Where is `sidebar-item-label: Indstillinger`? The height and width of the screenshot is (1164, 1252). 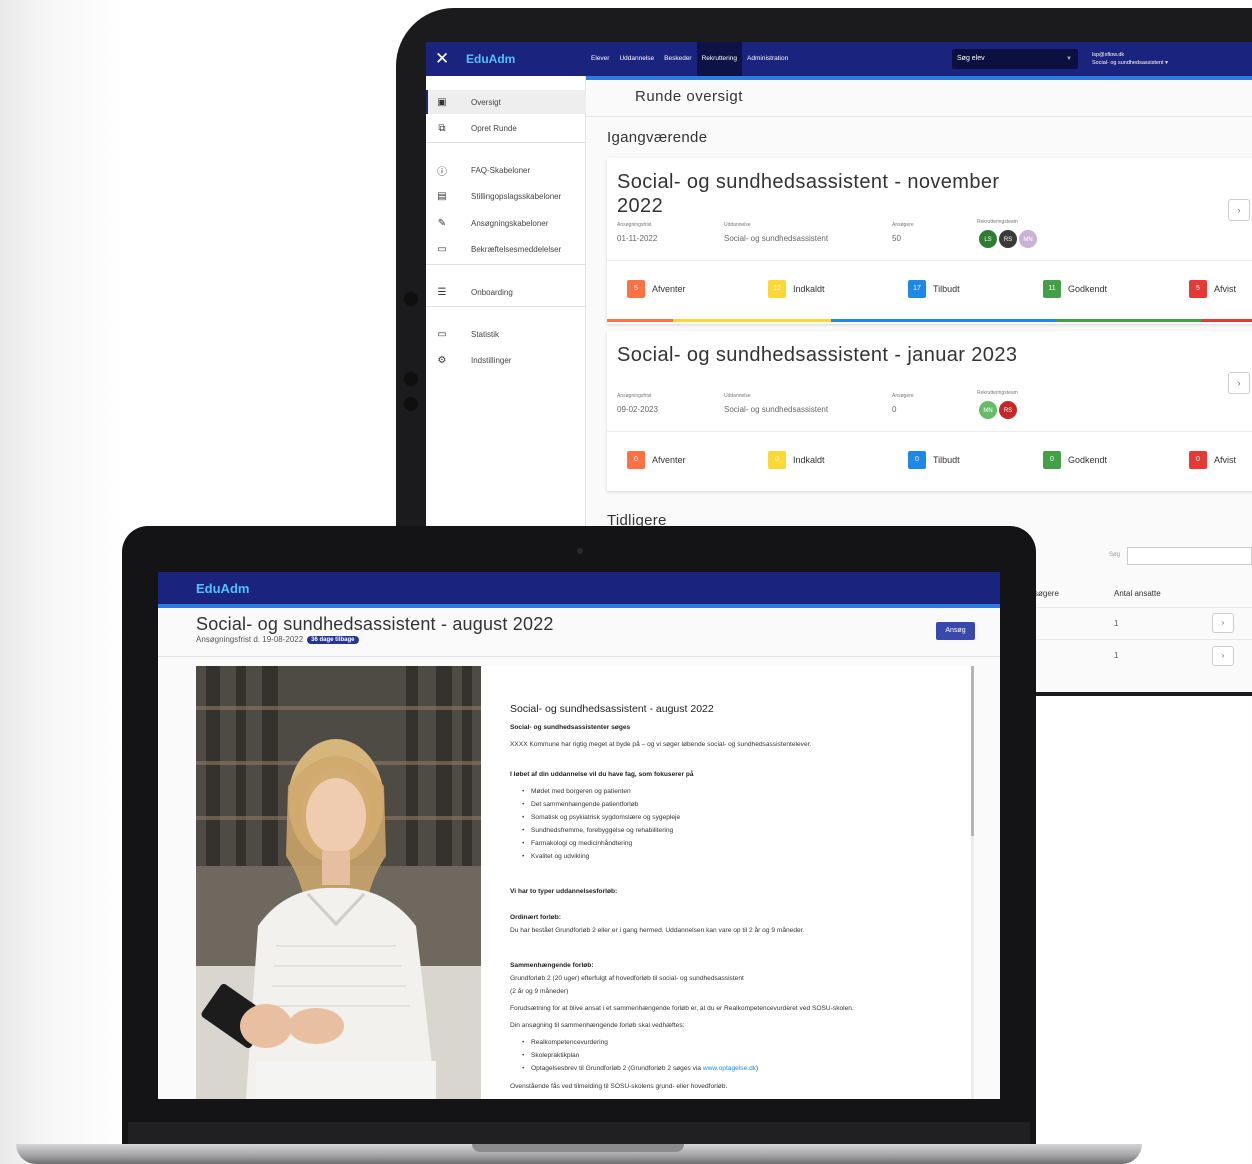 sidebar-item-label: Indstillinger is located at coordinates (491, 360).